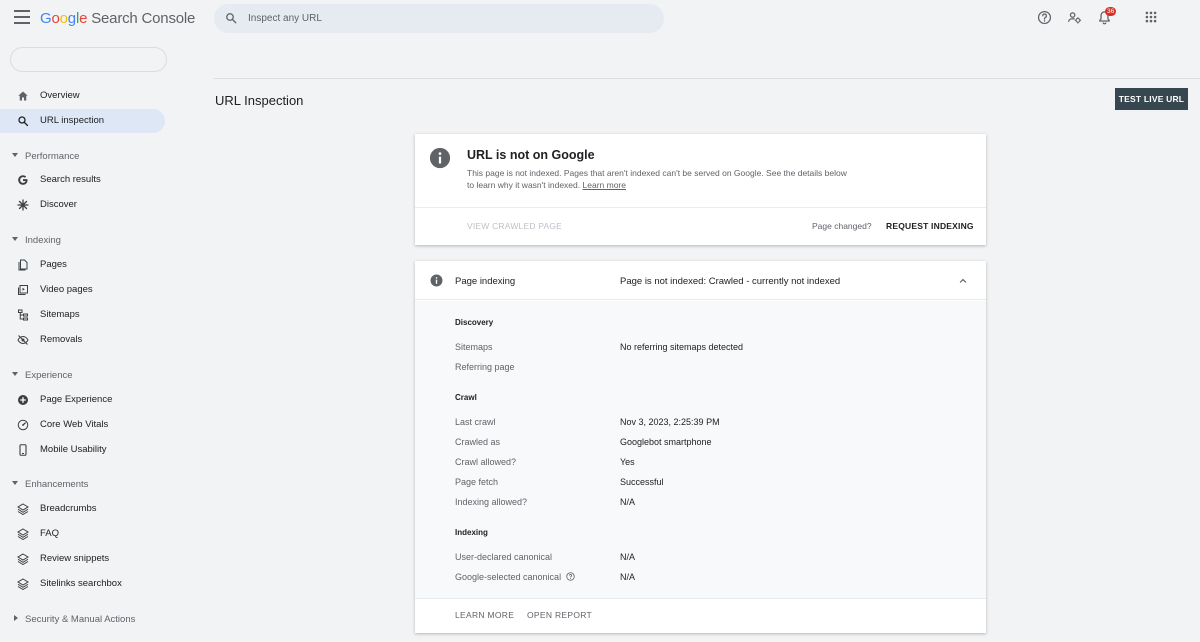  I want to click on url-inspection-search, so click(439, 18).